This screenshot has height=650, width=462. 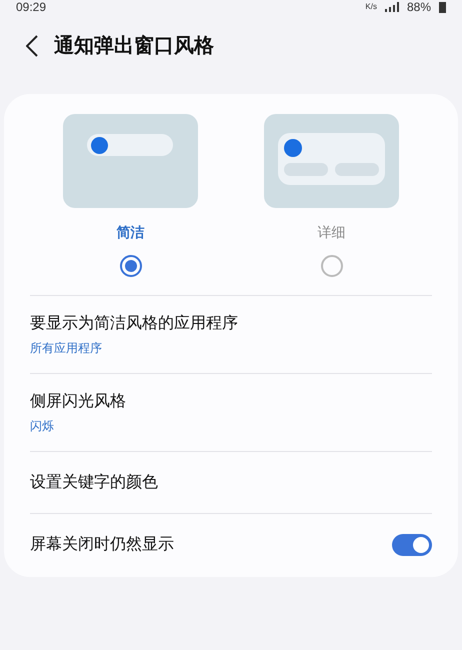 I want to click on detailed-preview, so click(x=331, y=161).